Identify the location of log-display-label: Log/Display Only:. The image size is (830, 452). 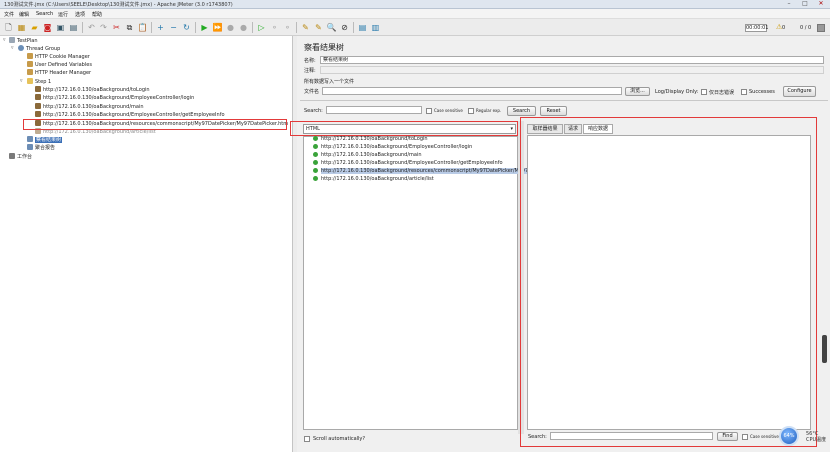
(677, 92).